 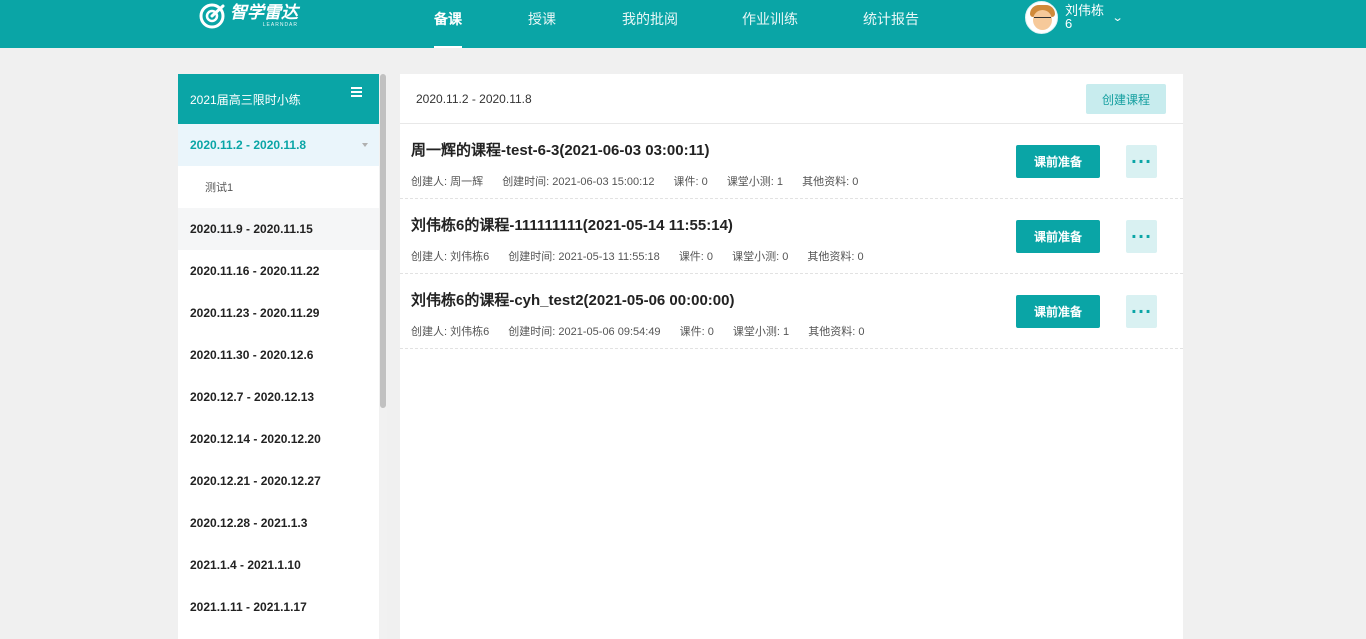 What do you see at coordinates (278, 565) in the screenshot?
I see `sidebar-week-item: 2021.1.4 - 2021.1.10` at bounding box center [278, 565].